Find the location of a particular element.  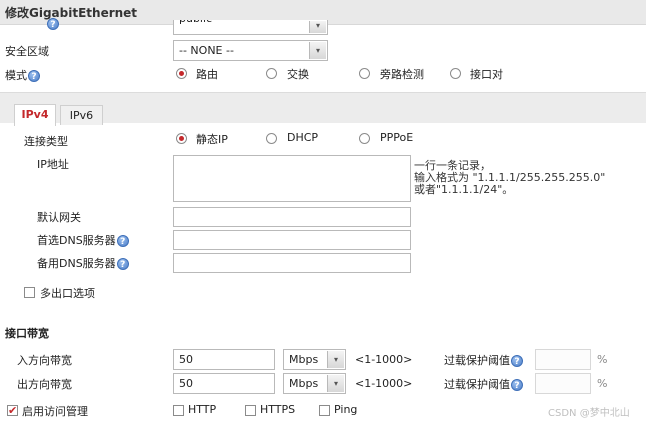

multi-exit-label: 多出口选项 is located at coordinates (67, 293).